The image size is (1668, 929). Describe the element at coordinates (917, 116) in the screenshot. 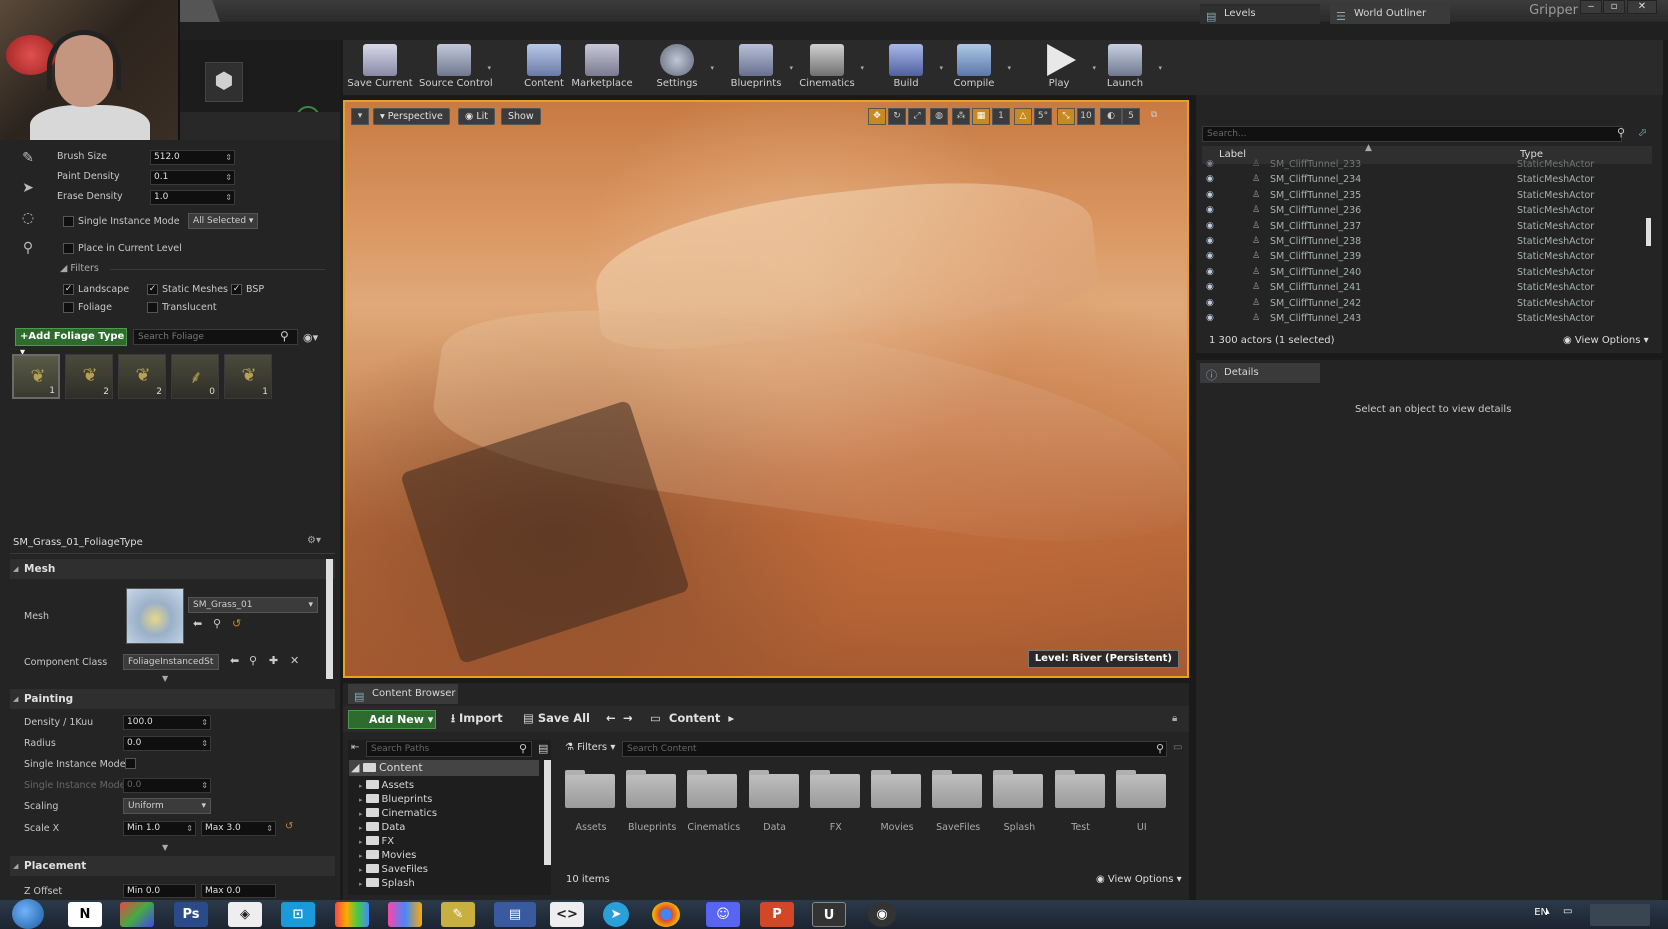

I see `scale-icon: ⤢` at that location.